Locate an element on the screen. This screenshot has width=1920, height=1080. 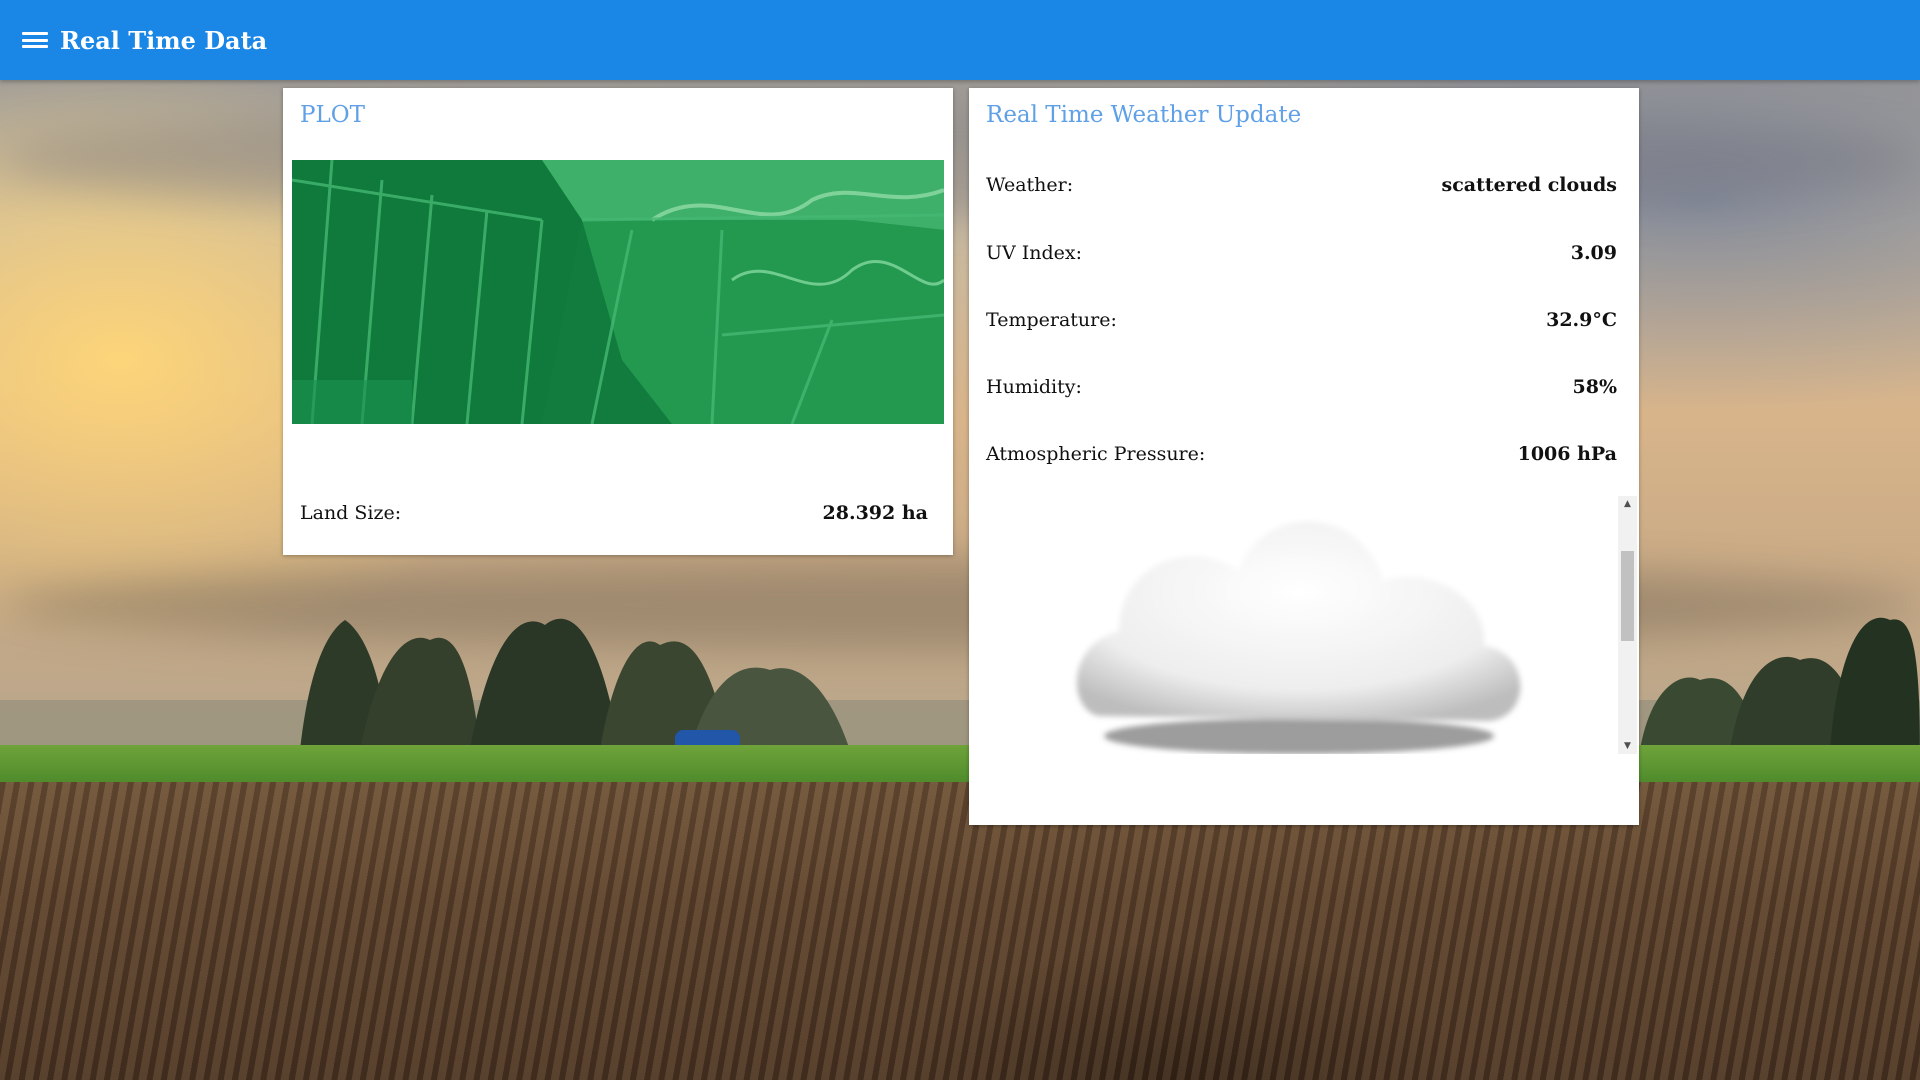
weather-value: scattered clouds is located at coordinates (1529, 185).